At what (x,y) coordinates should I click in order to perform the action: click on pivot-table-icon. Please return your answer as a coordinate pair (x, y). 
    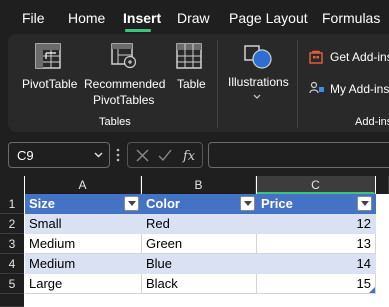
    Looking at the image, I should click on (48, 56).